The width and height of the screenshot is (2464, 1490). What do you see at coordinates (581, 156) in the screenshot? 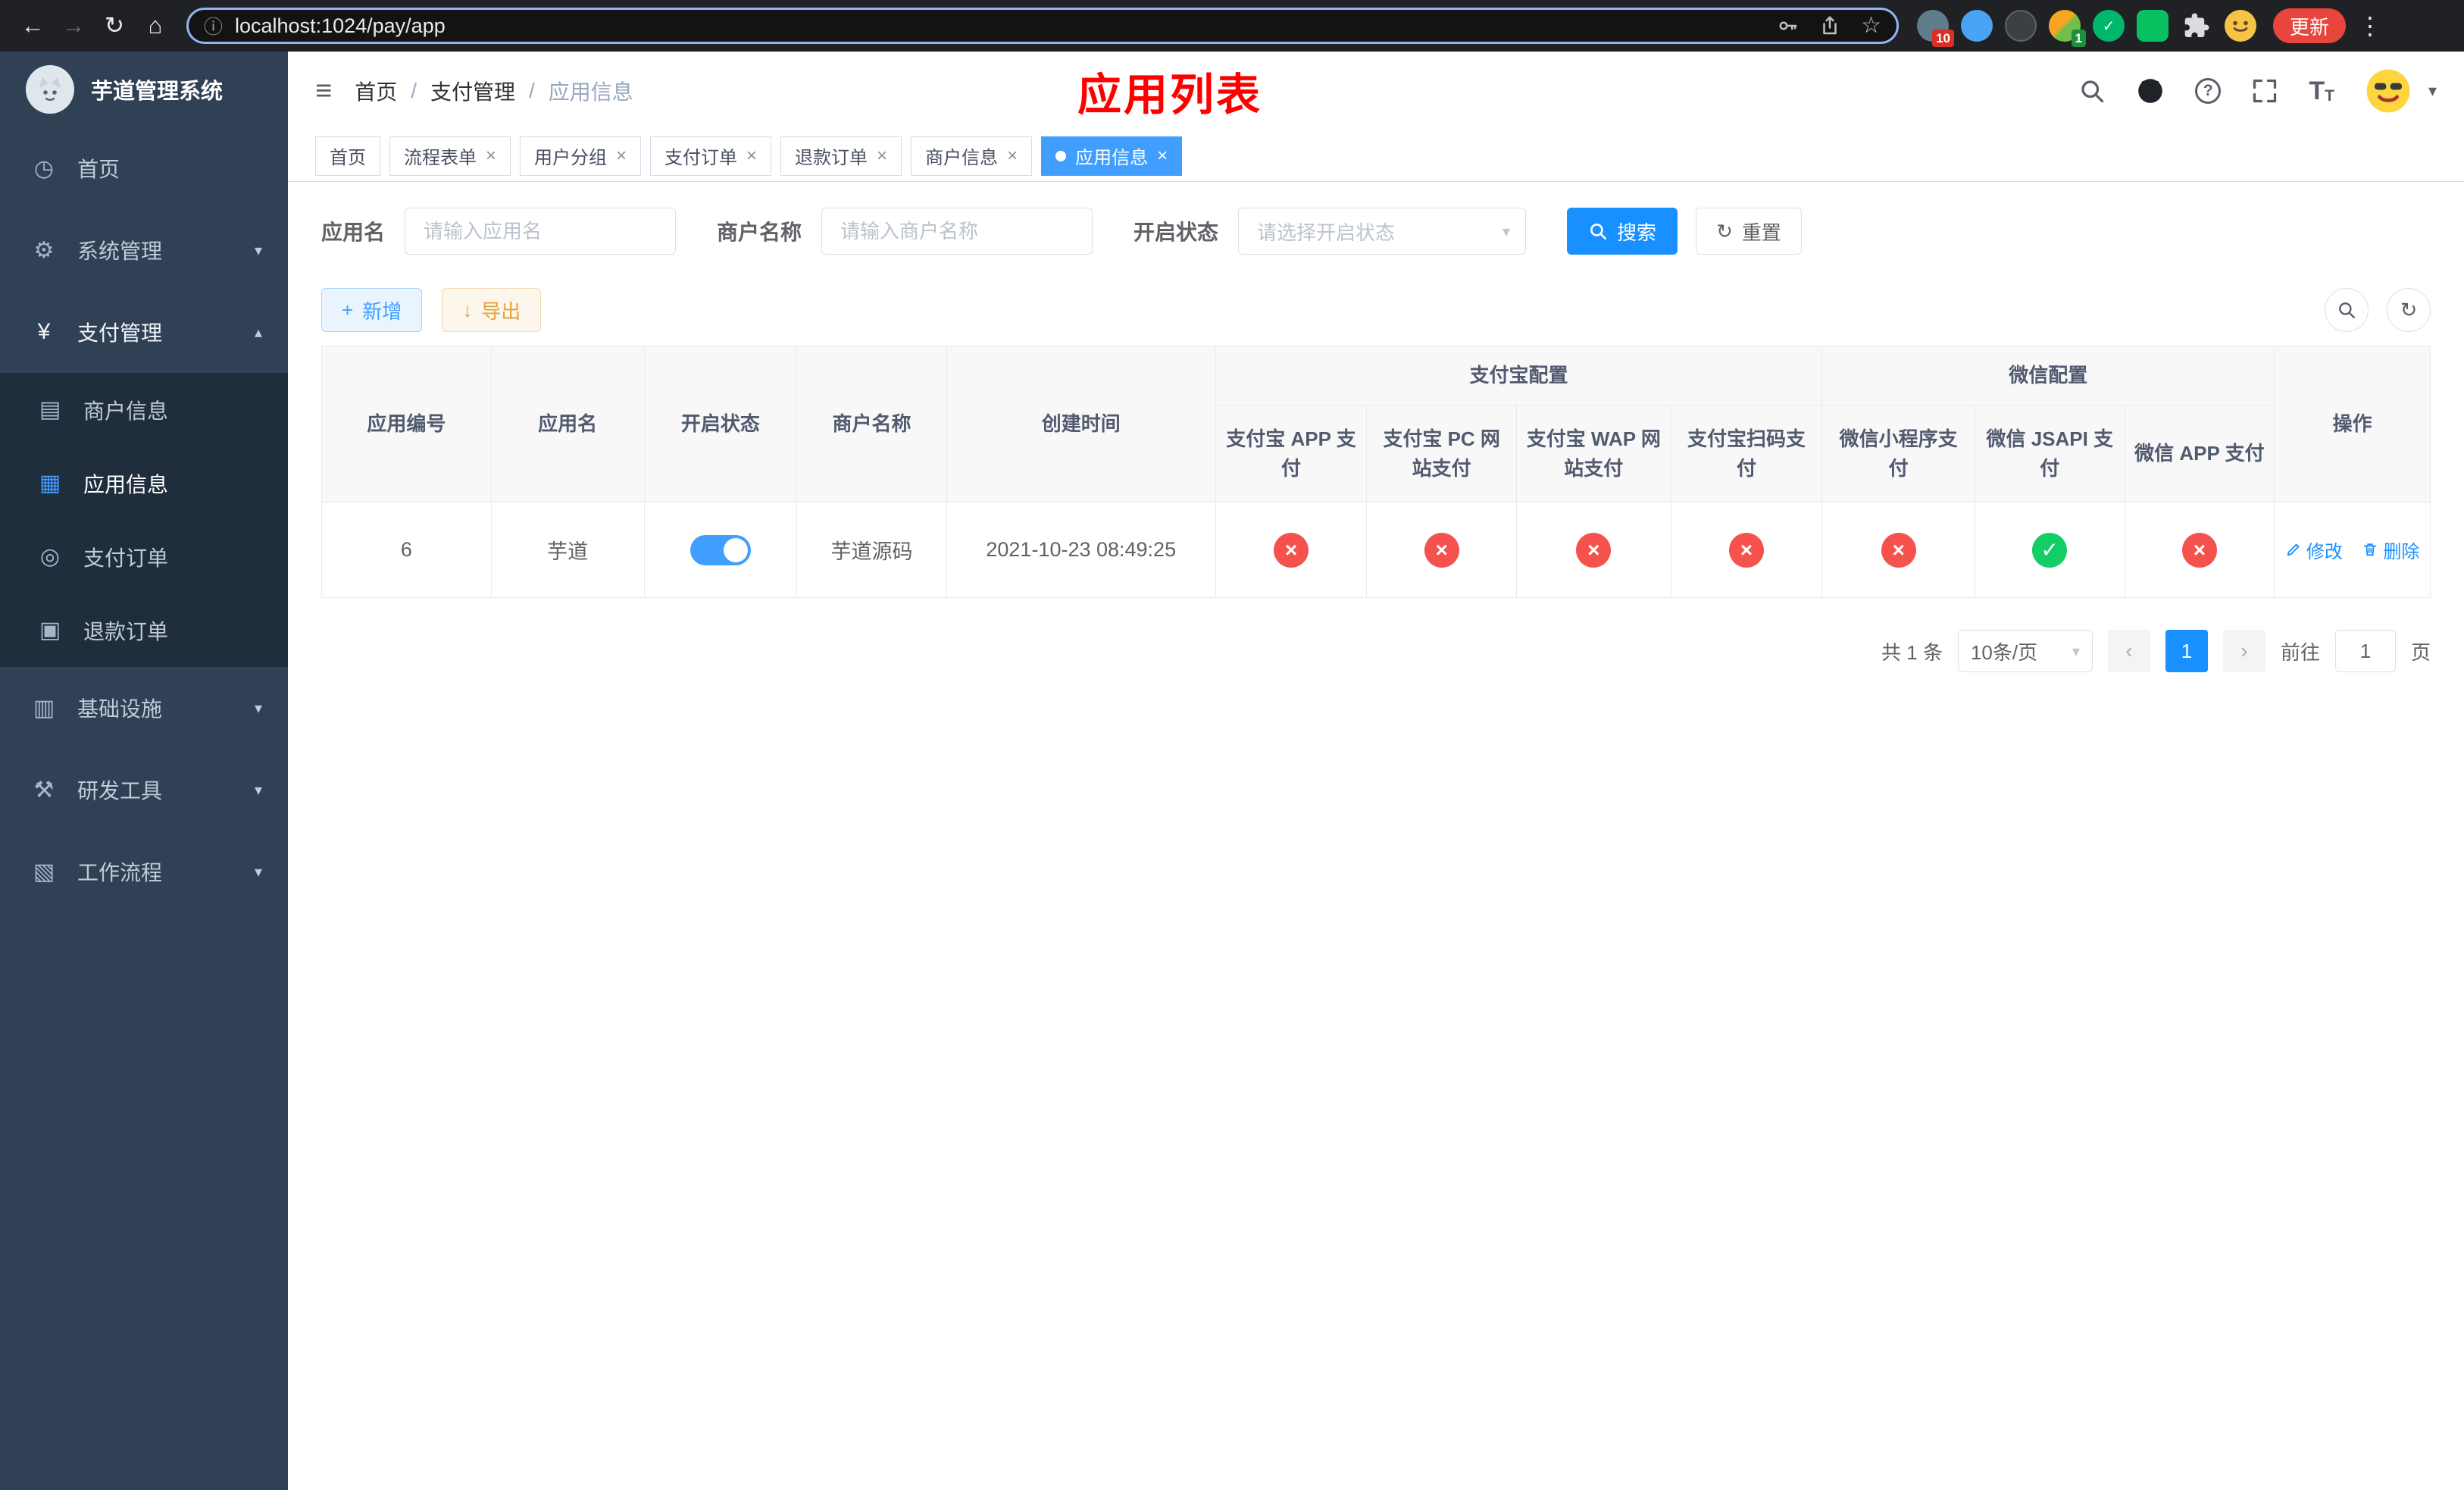
I see `tab-user-group: 用户分组 ×` at bounding box center [581, 156].